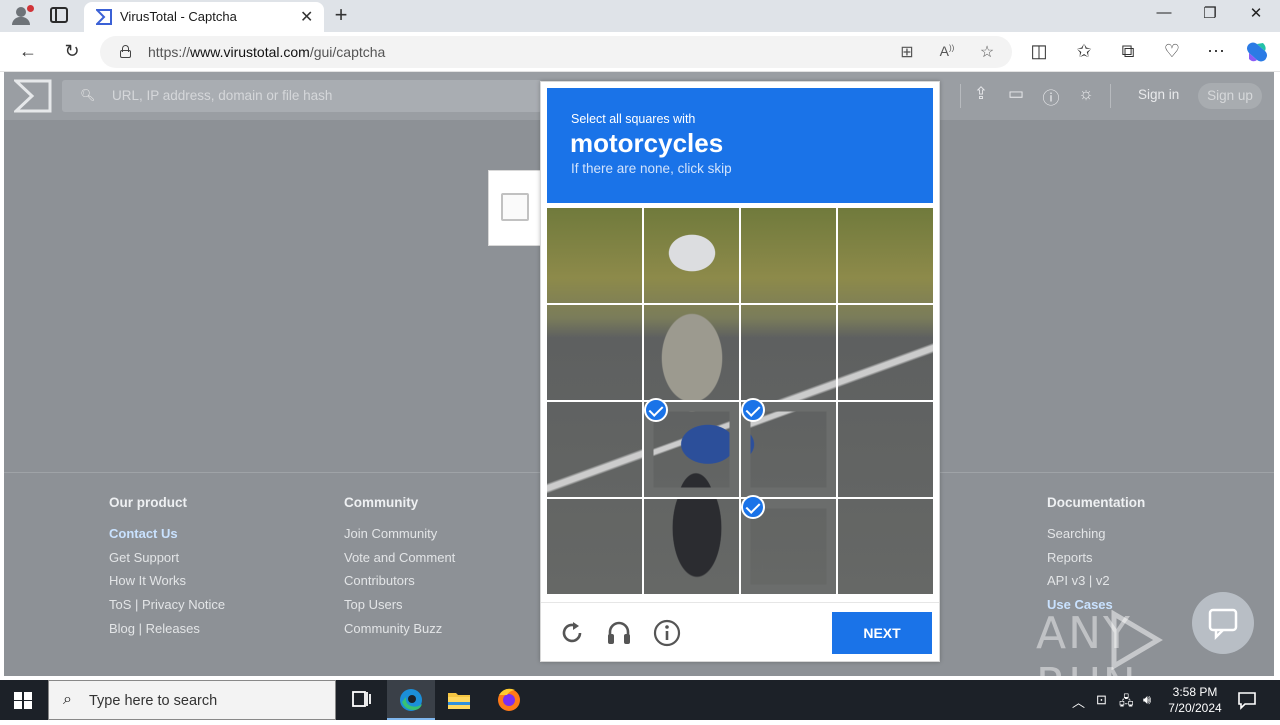 The height and width of the screenshot is (725, 1280). Describe the element at coordinates (1096, 562) in the screenshot. I see `footer-link-reports: Reports` at that location.